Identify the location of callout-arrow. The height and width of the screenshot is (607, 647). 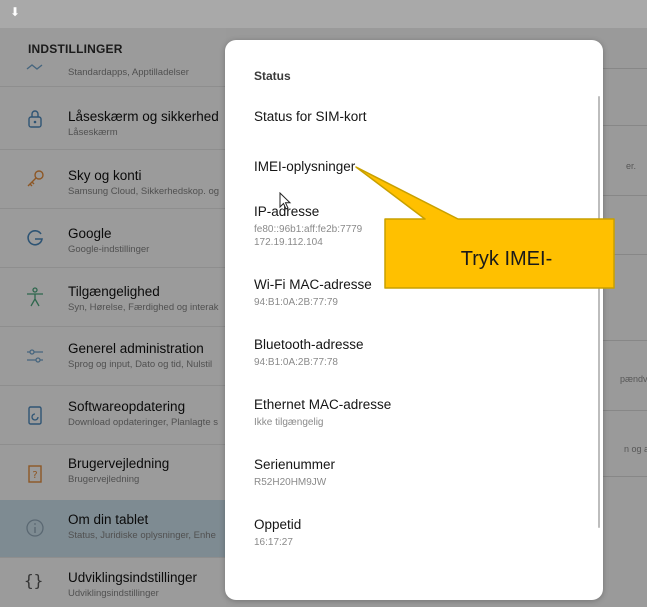
(485, 227).